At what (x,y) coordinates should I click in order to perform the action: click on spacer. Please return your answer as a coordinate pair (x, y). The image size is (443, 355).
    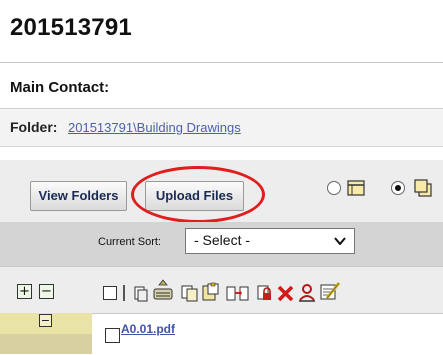
    Looking at the image, I should click on (221, 153).